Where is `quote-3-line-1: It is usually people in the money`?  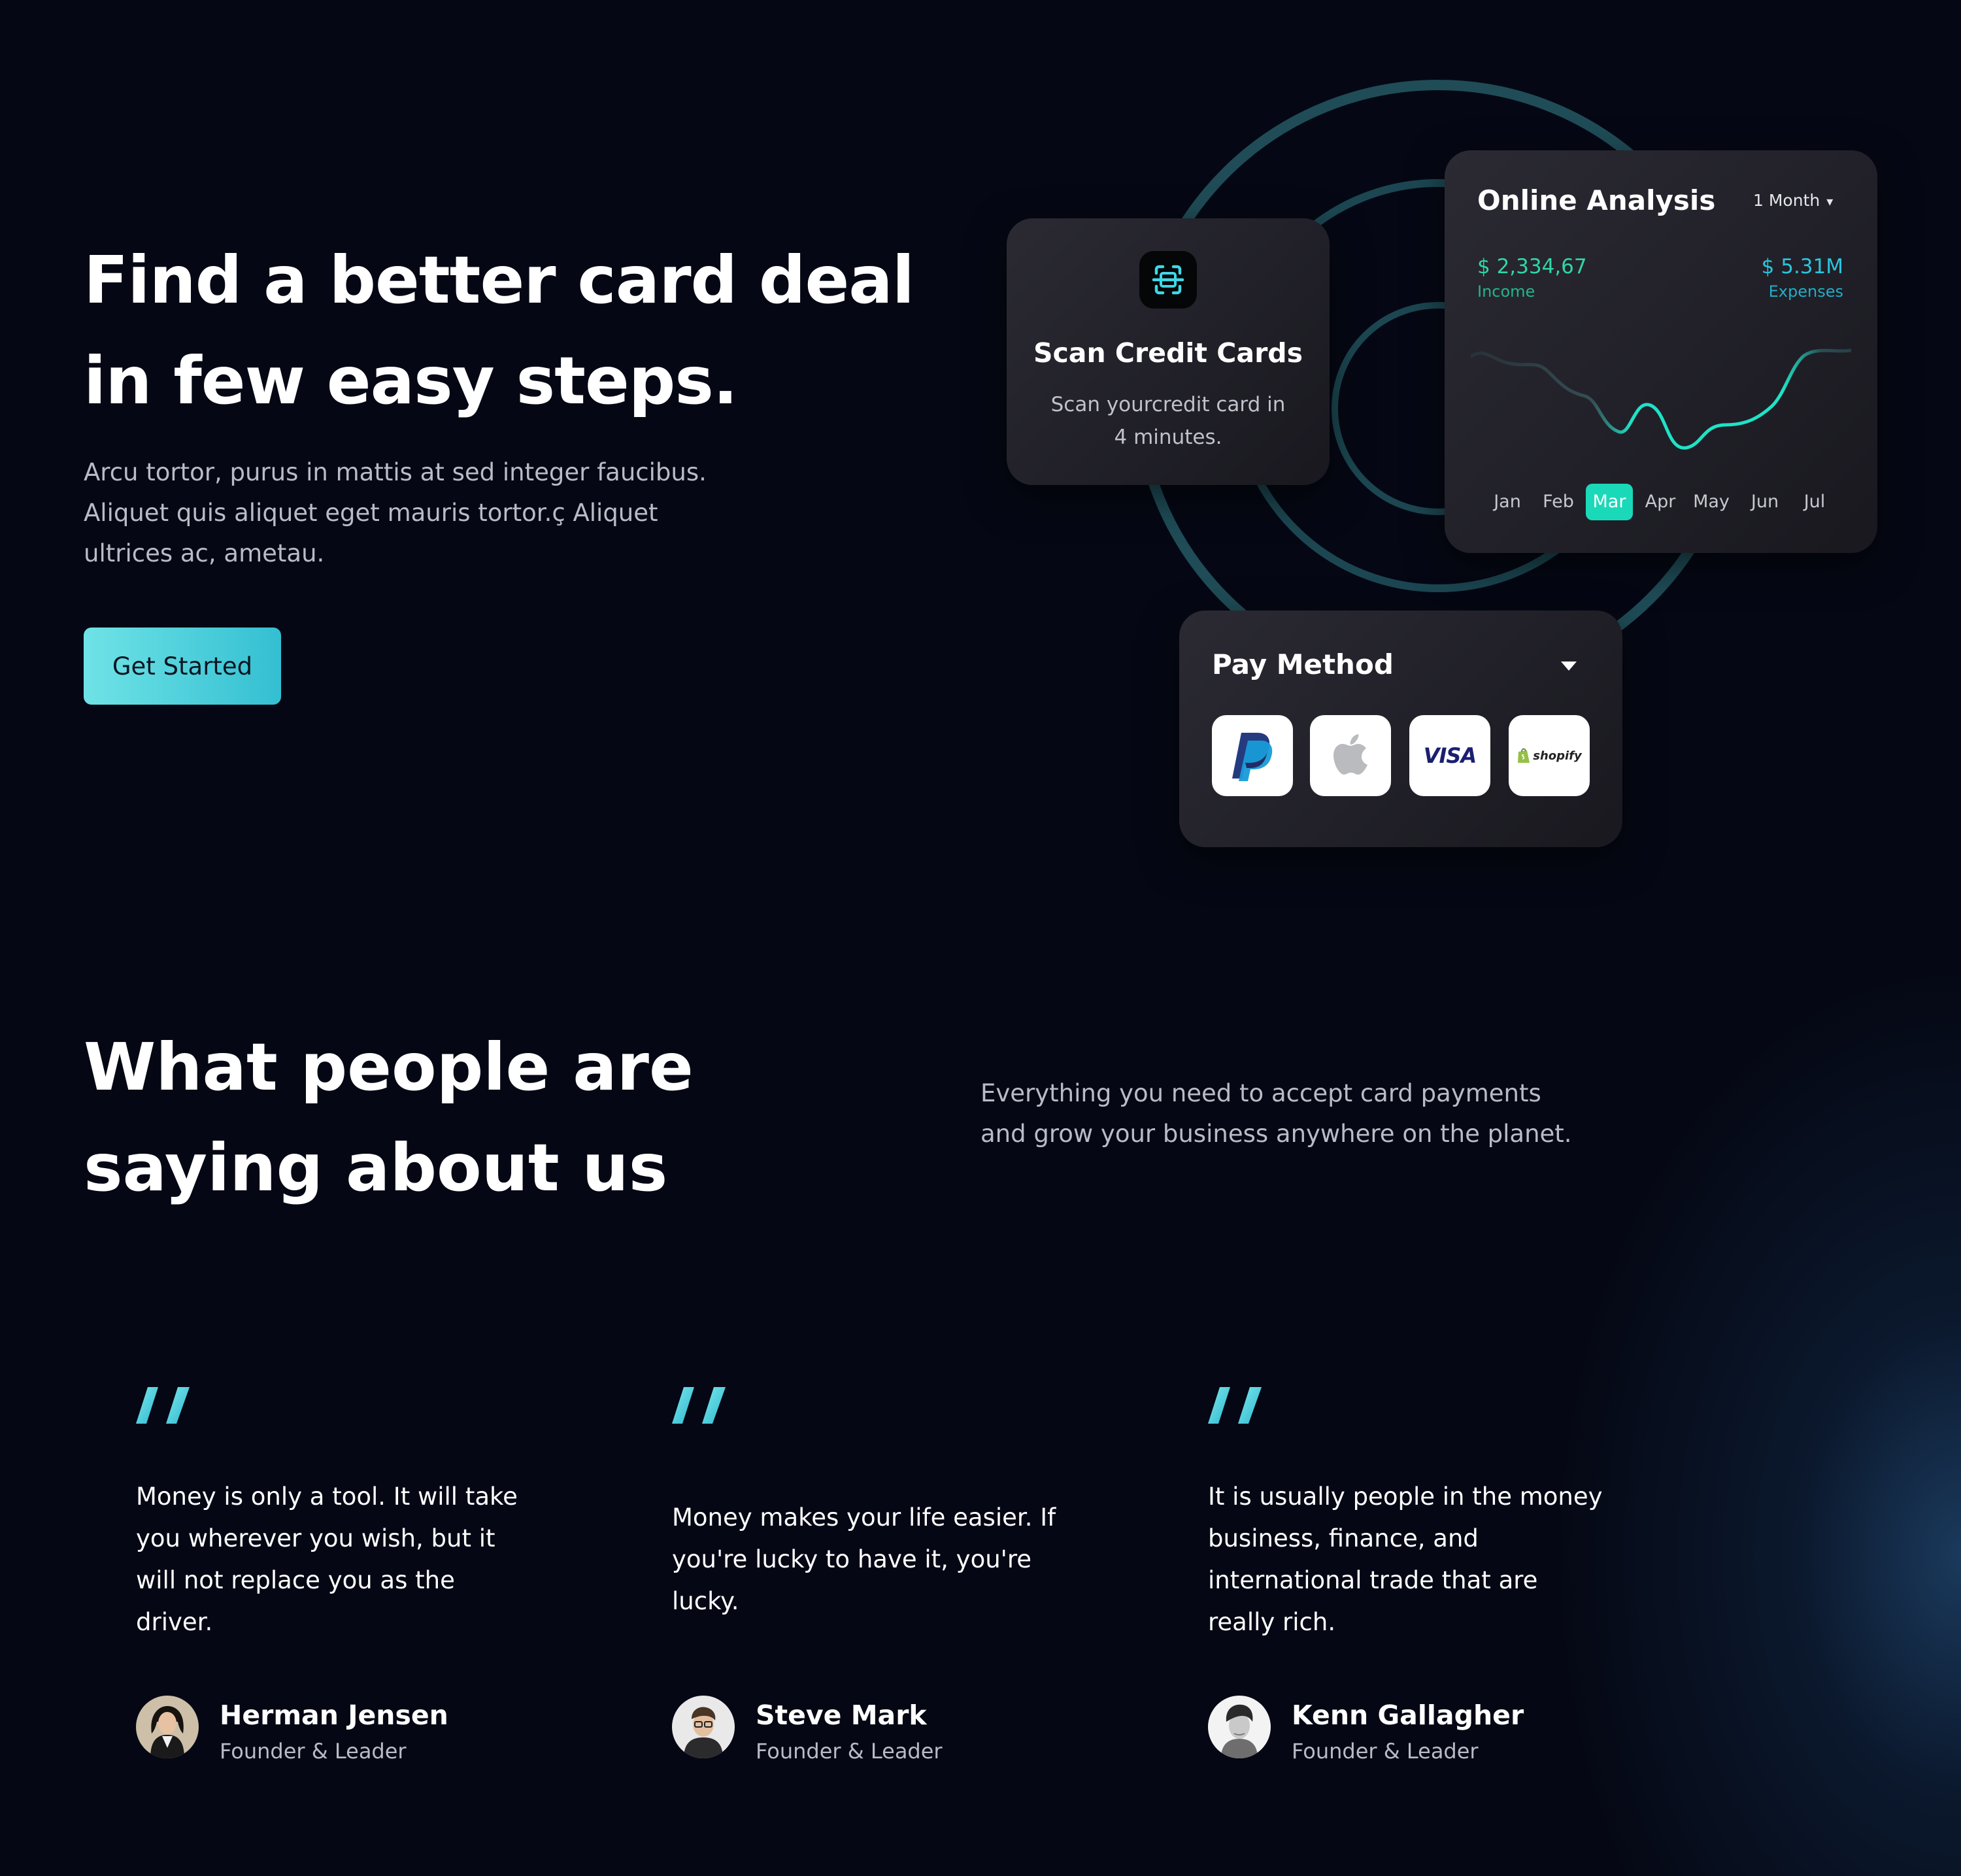 quote-3-line-1: It is usually people in the money is located at coordinates (1405, 1496).